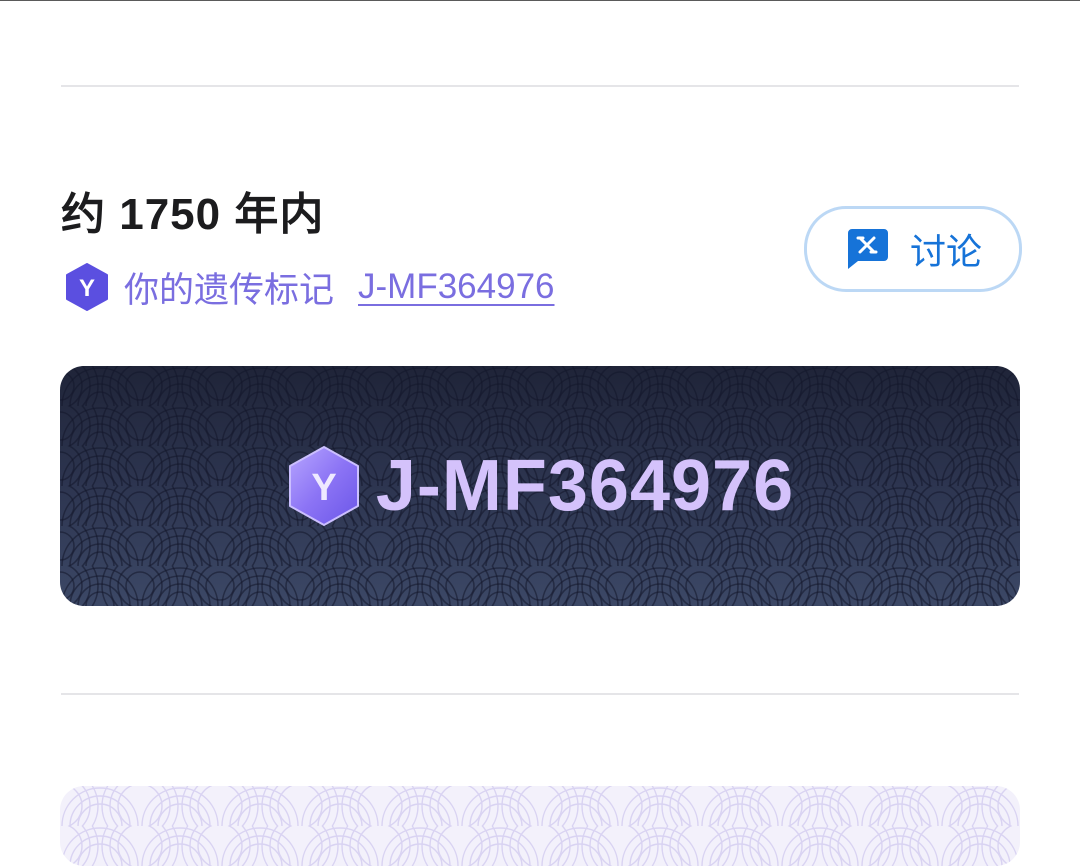 The height and width of the screenshot is (866, 1080). Describe the element at coordinates (945, 251) in the screenshot. I see `discuss-button-label: 讨论` at that location.